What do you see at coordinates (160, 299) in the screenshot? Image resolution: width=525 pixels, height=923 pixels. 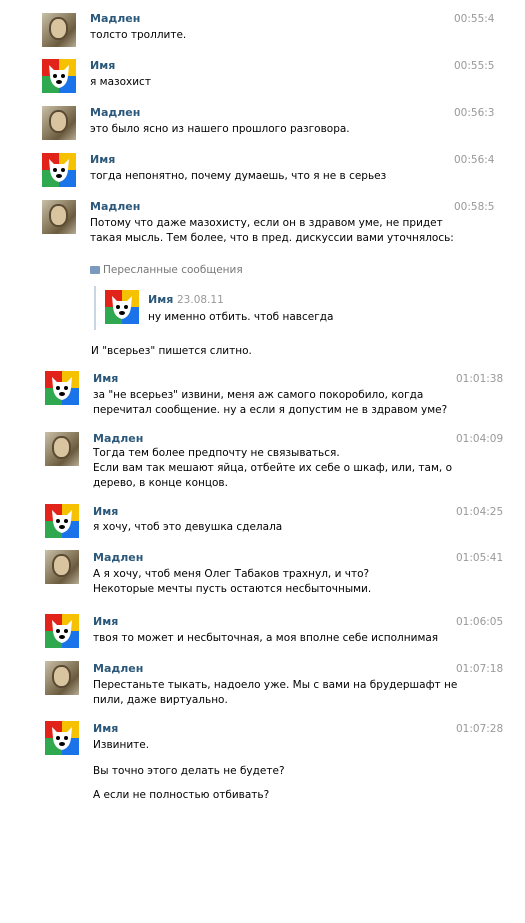 I see `forwarded-author: Имя` at bounding box center [160, 299].